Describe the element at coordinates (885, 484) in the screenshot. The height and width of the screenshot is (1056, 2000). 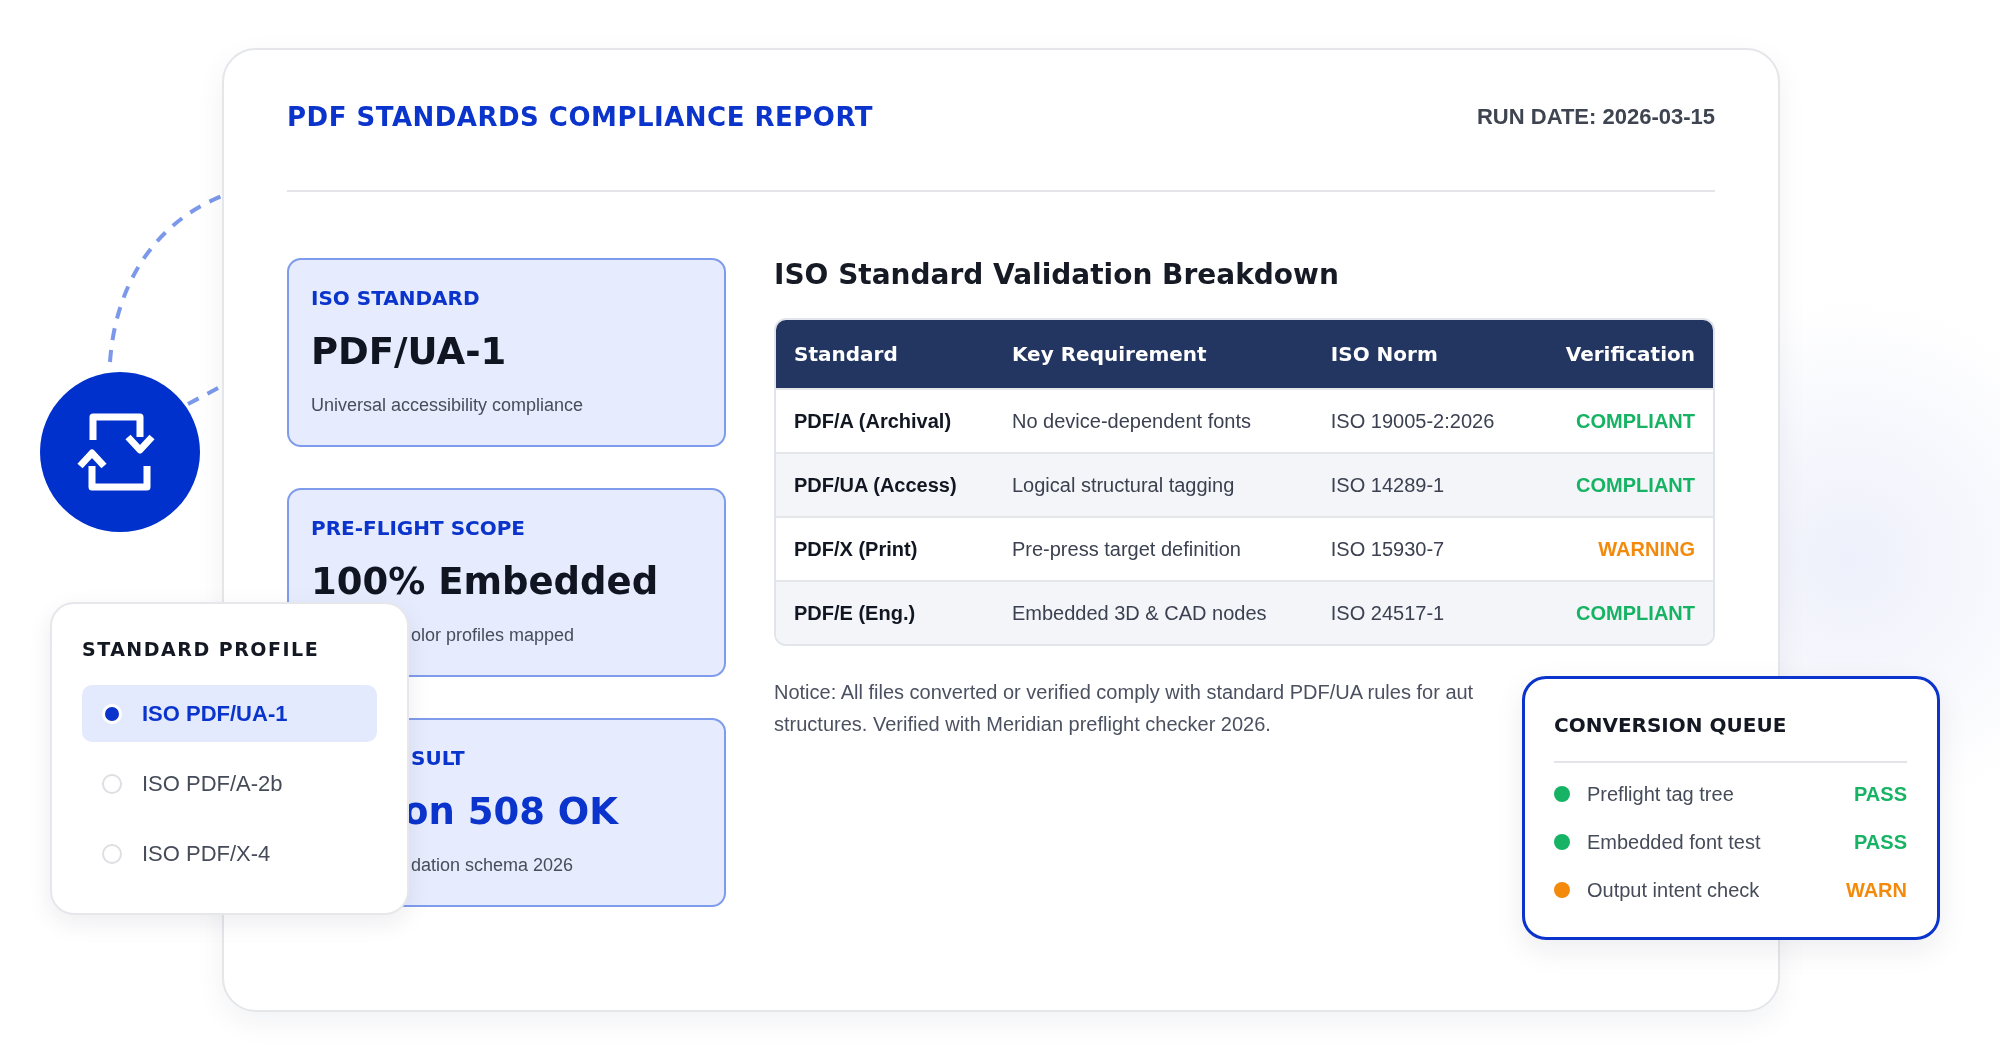
I see `table-cell: PDF/UA (Access)` at that location.